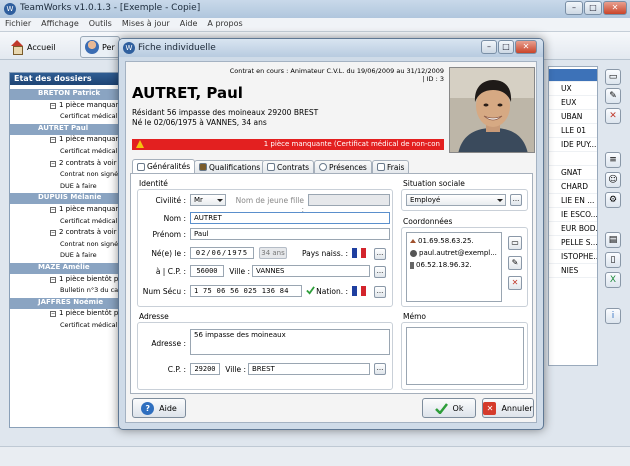 The image size is (630, 466). What do you see at coordinates (164, 166) in the screenshot?
I see `tab-generalites: Généralités` at bounding box center [164, 166].